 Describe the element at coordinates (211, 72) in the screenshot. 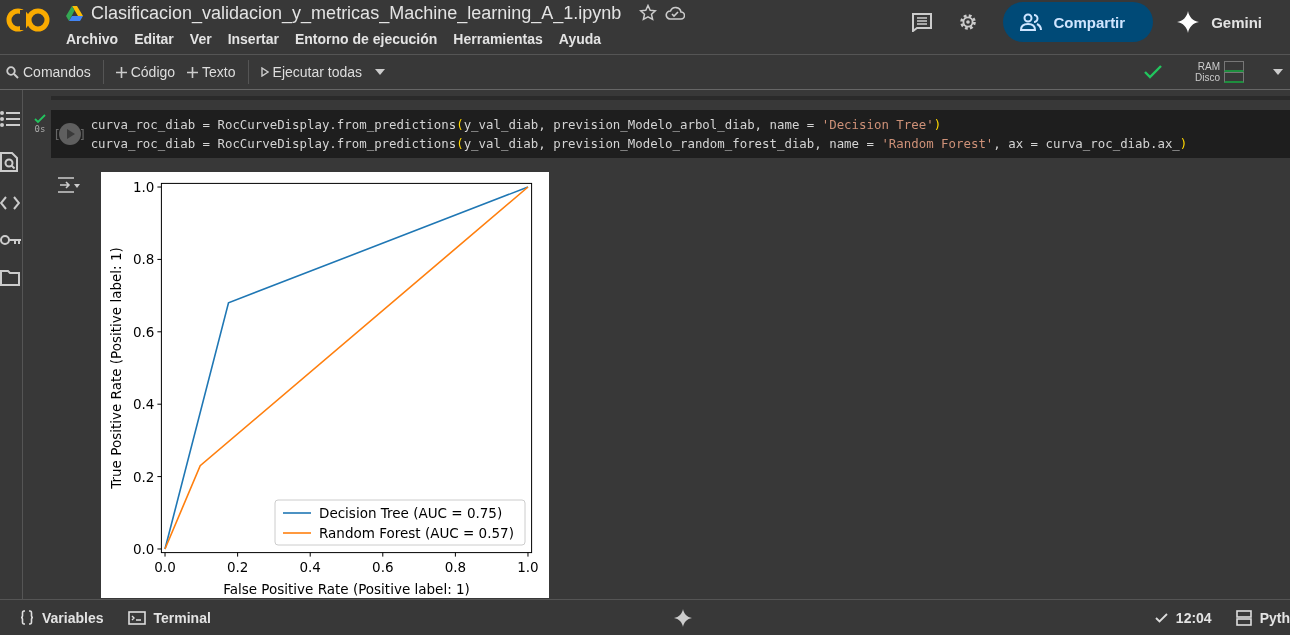

I see `add-text-button: Texto` at that location.